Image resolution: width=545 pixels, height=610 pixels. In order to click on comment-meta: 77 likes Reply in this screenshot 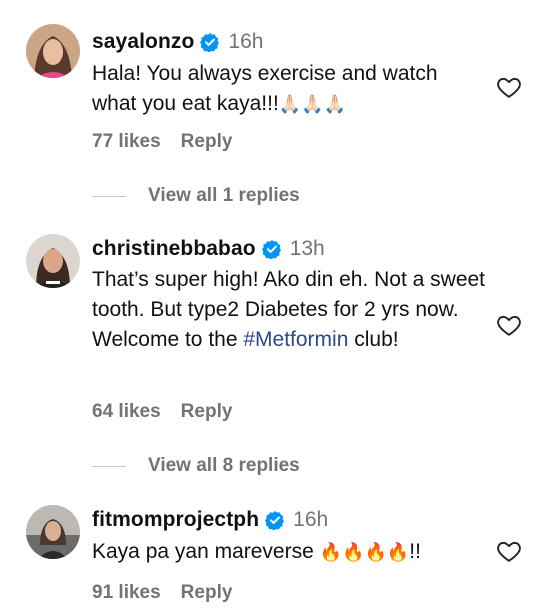, I will do `click(162, 142)`.